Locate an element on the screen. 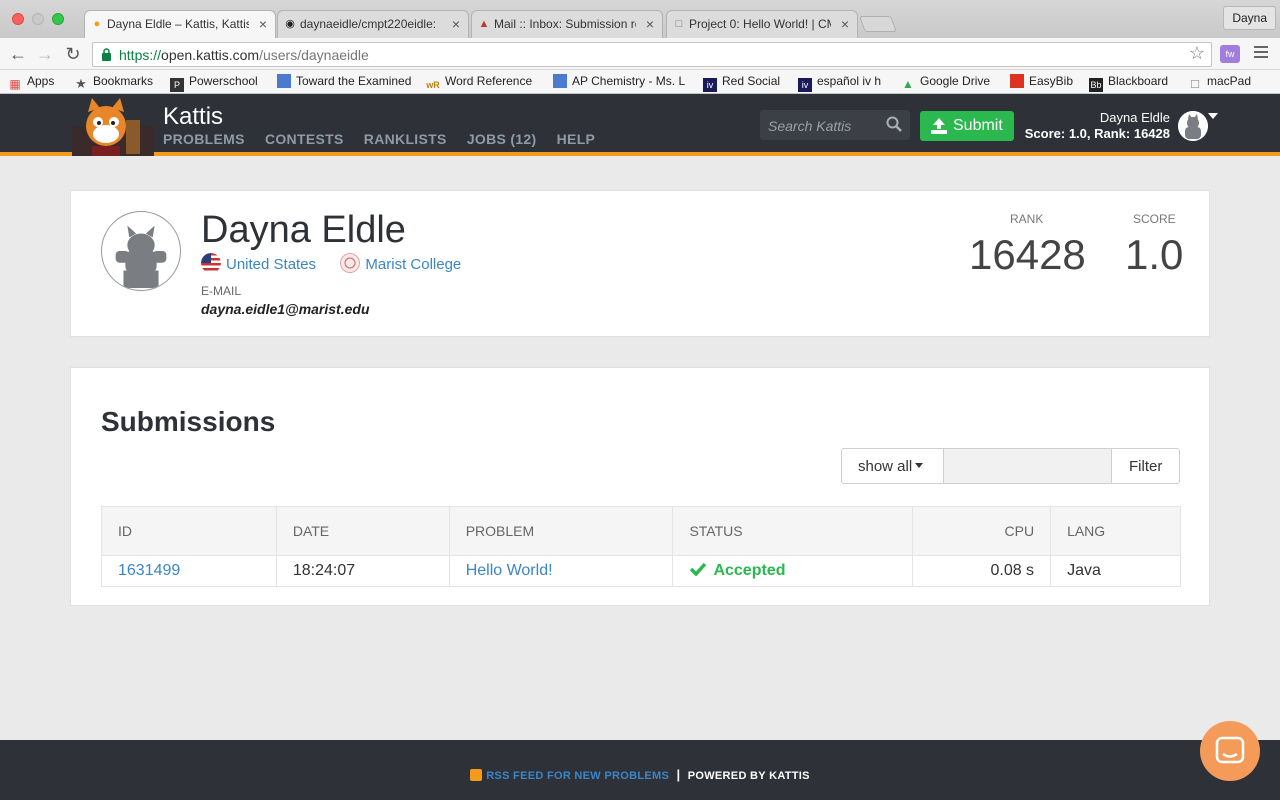 The width and height of the screenshot is (1280, 800). browser-tab-kattis: ● Dayna Eldle – Kattis, Kattis × is located at coordinates (180, 24).